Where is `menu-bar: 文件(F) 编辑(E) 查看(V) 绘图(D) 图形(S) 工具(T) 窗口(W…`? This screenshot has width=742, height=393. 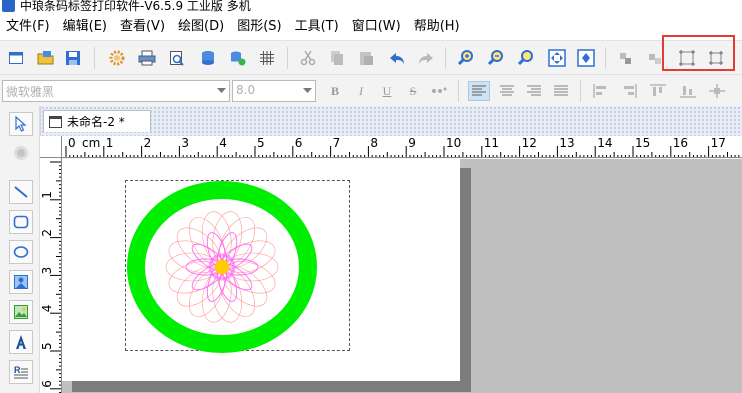
menu-bar: 文件(F) 编辑(E) 查看(V) 绘图(D) 图形(S) 工具(T) 窗口(W… is located at coordinates (371, 27).